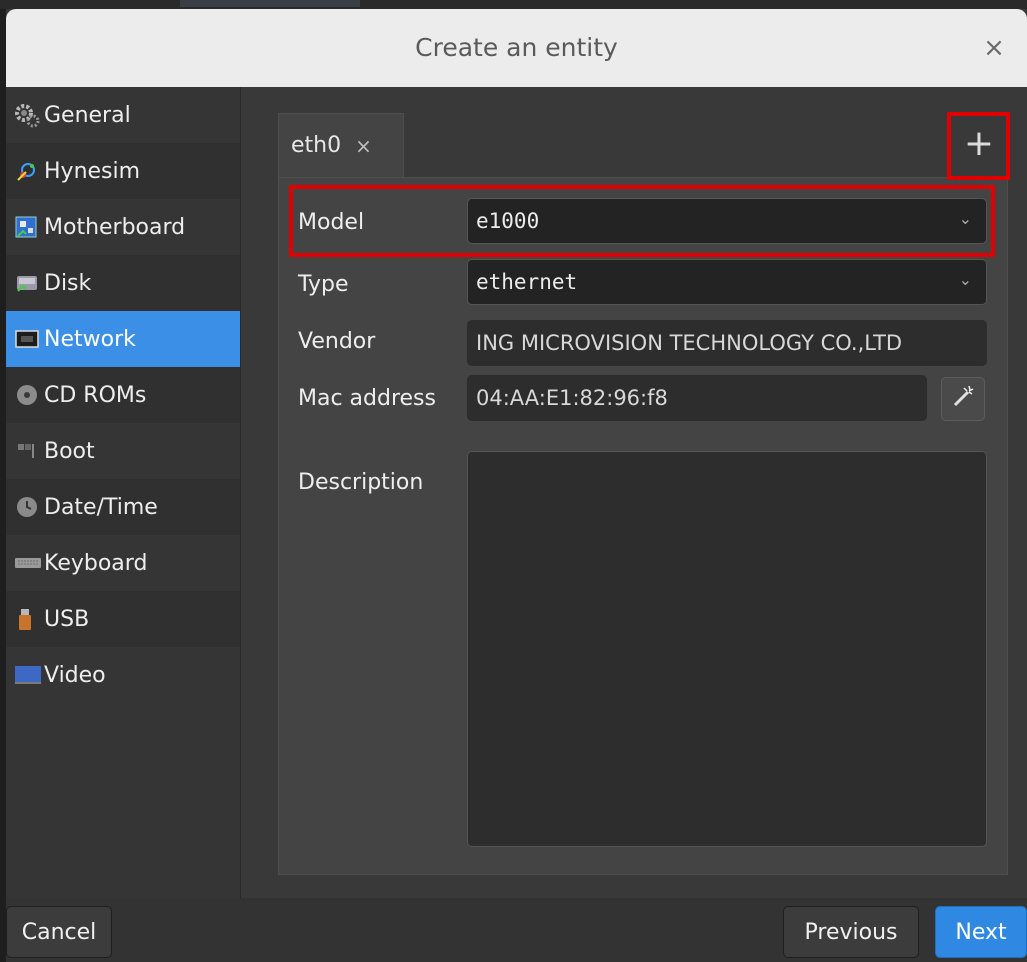 The height and width of the screenshot is (962, 1027). I want to click on sidebar-item-network: Network, so click(123, 339).